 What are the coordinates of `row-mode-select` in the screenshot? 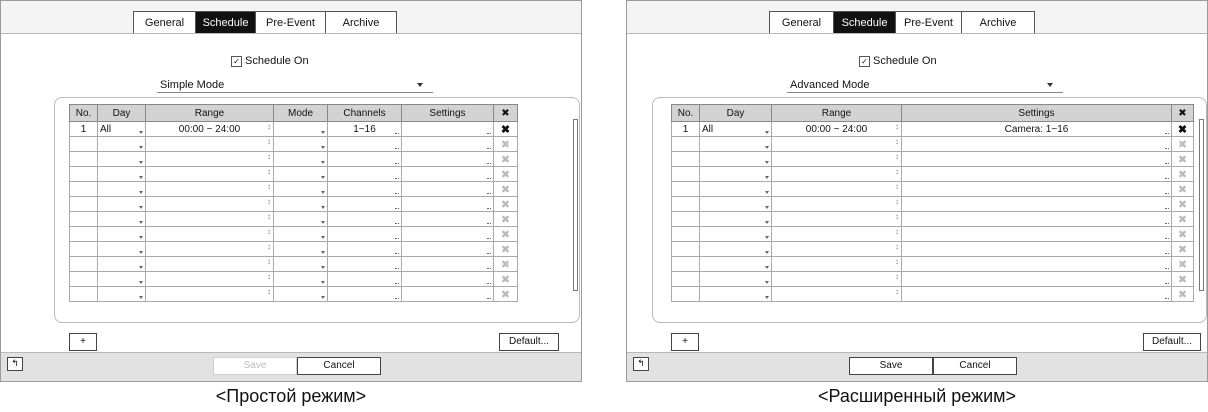 It's located at (300, 129).